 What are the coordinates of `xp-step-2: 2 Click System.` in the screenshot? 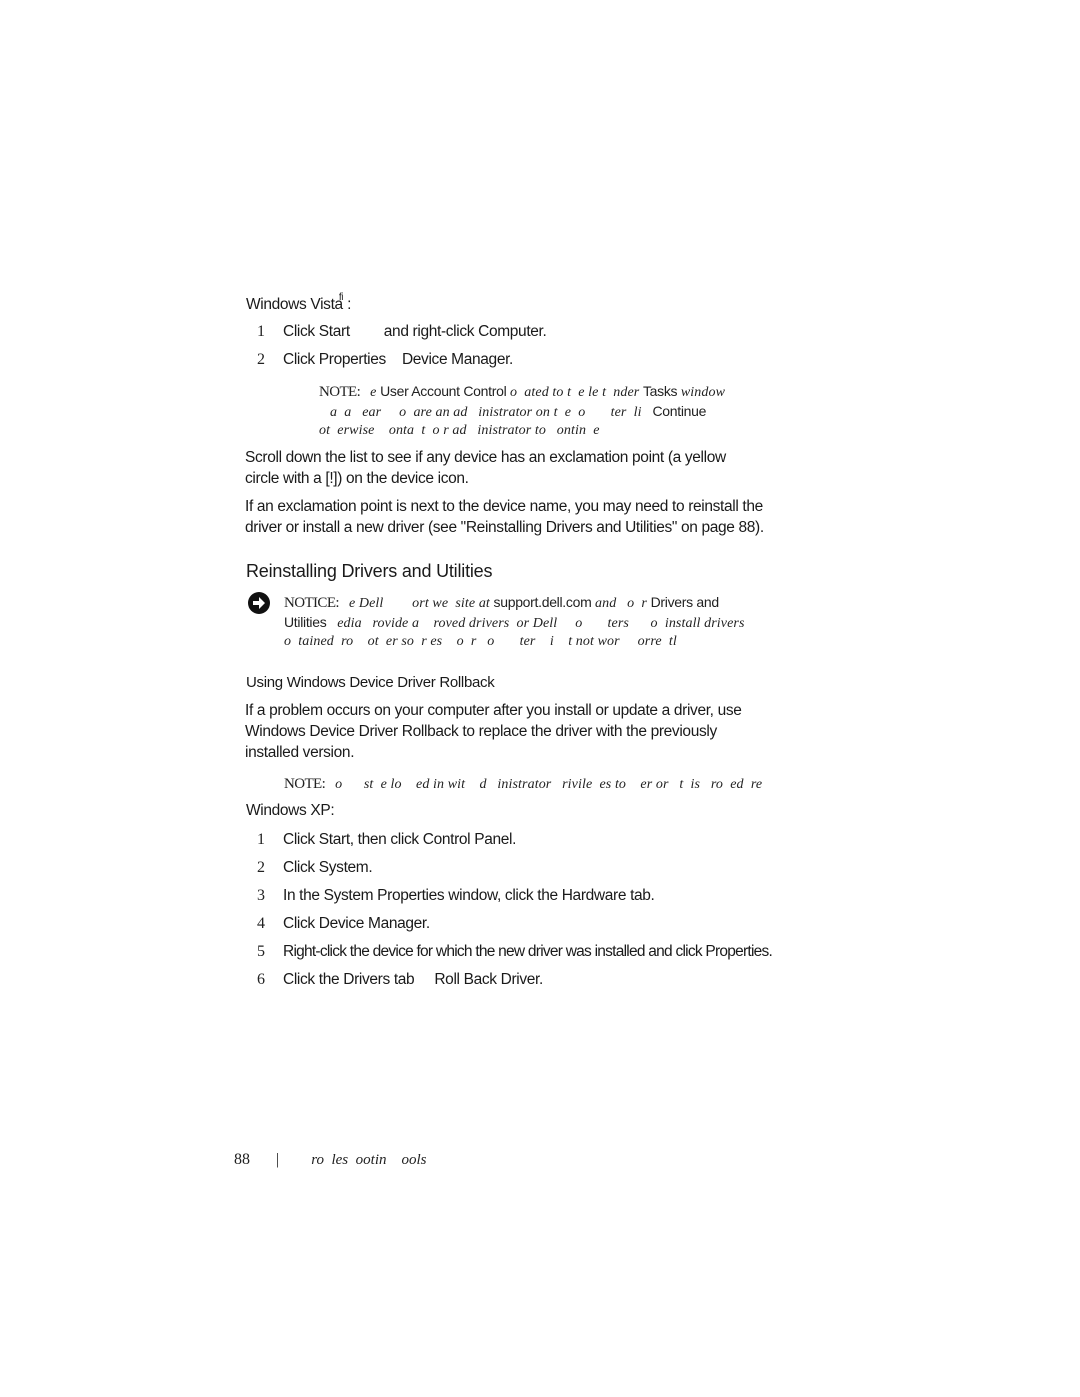 It's located at (315, 868).